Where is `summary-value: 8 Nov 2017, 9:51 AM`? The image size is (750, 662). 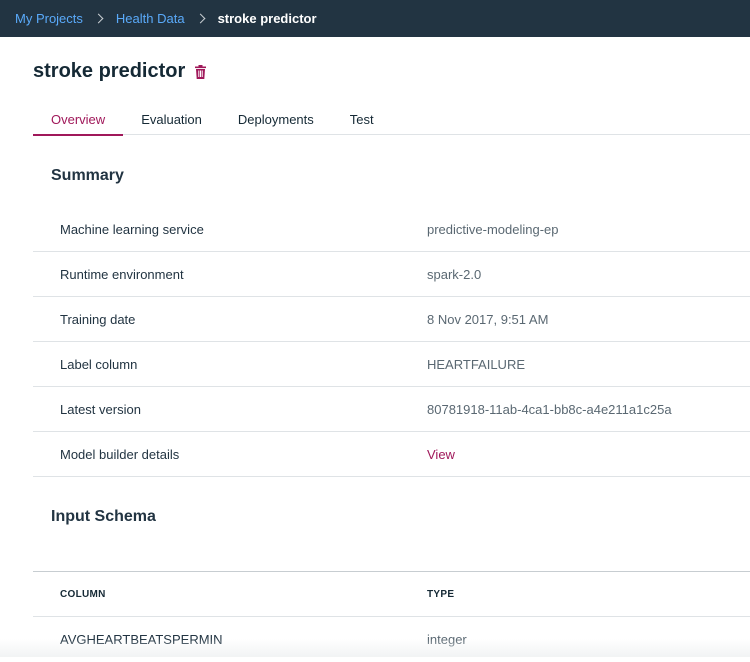
summary-value: 8 Nov 2017, 9:51 AM is located at coordinates (487, 319).